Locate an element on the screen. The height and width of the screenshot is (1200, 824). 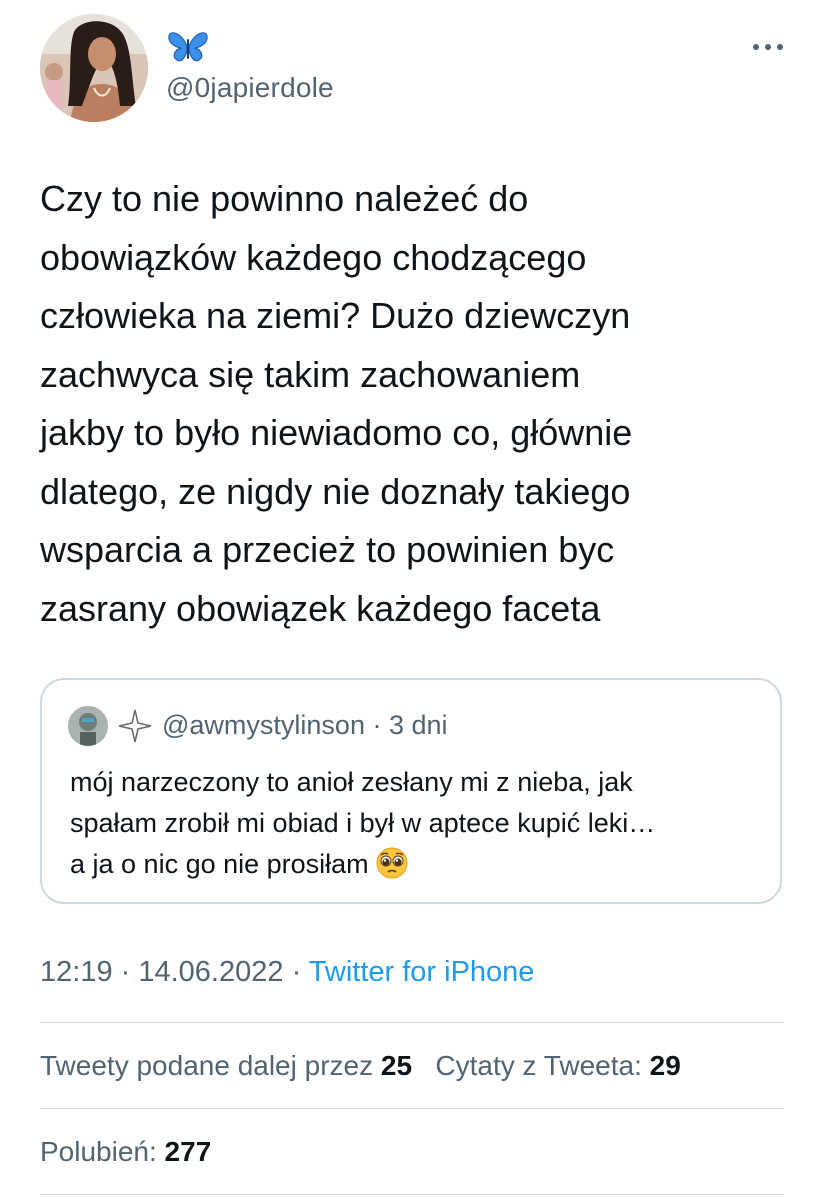
quotes-count: 29 is located at coordinates (665, 1065).